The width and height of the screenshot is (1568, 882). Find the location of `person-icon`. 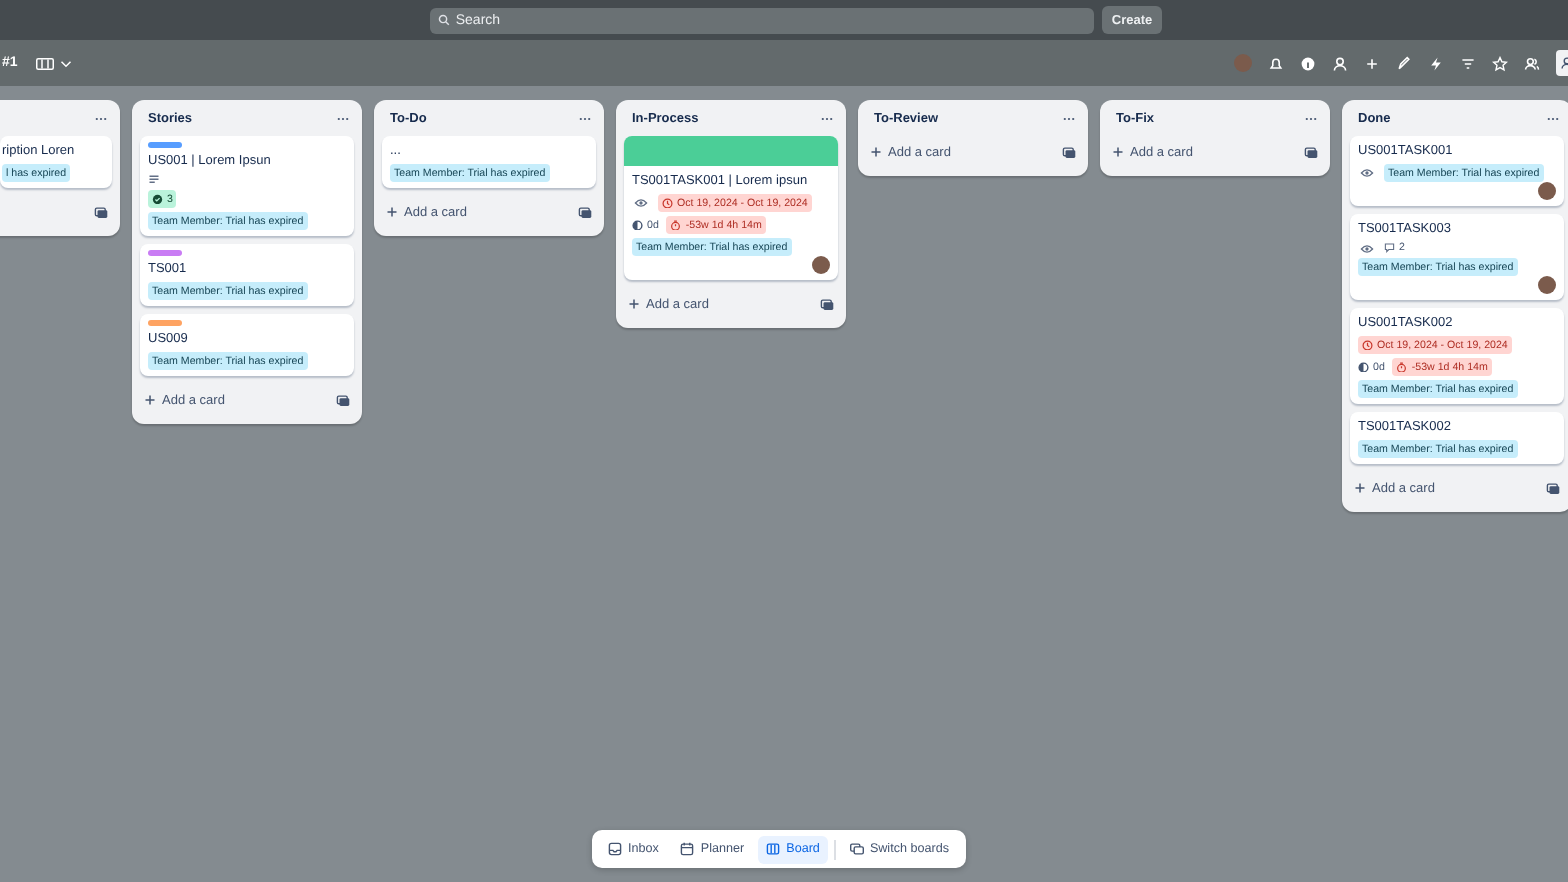

person-icon is located at coordinates (1340, 63).